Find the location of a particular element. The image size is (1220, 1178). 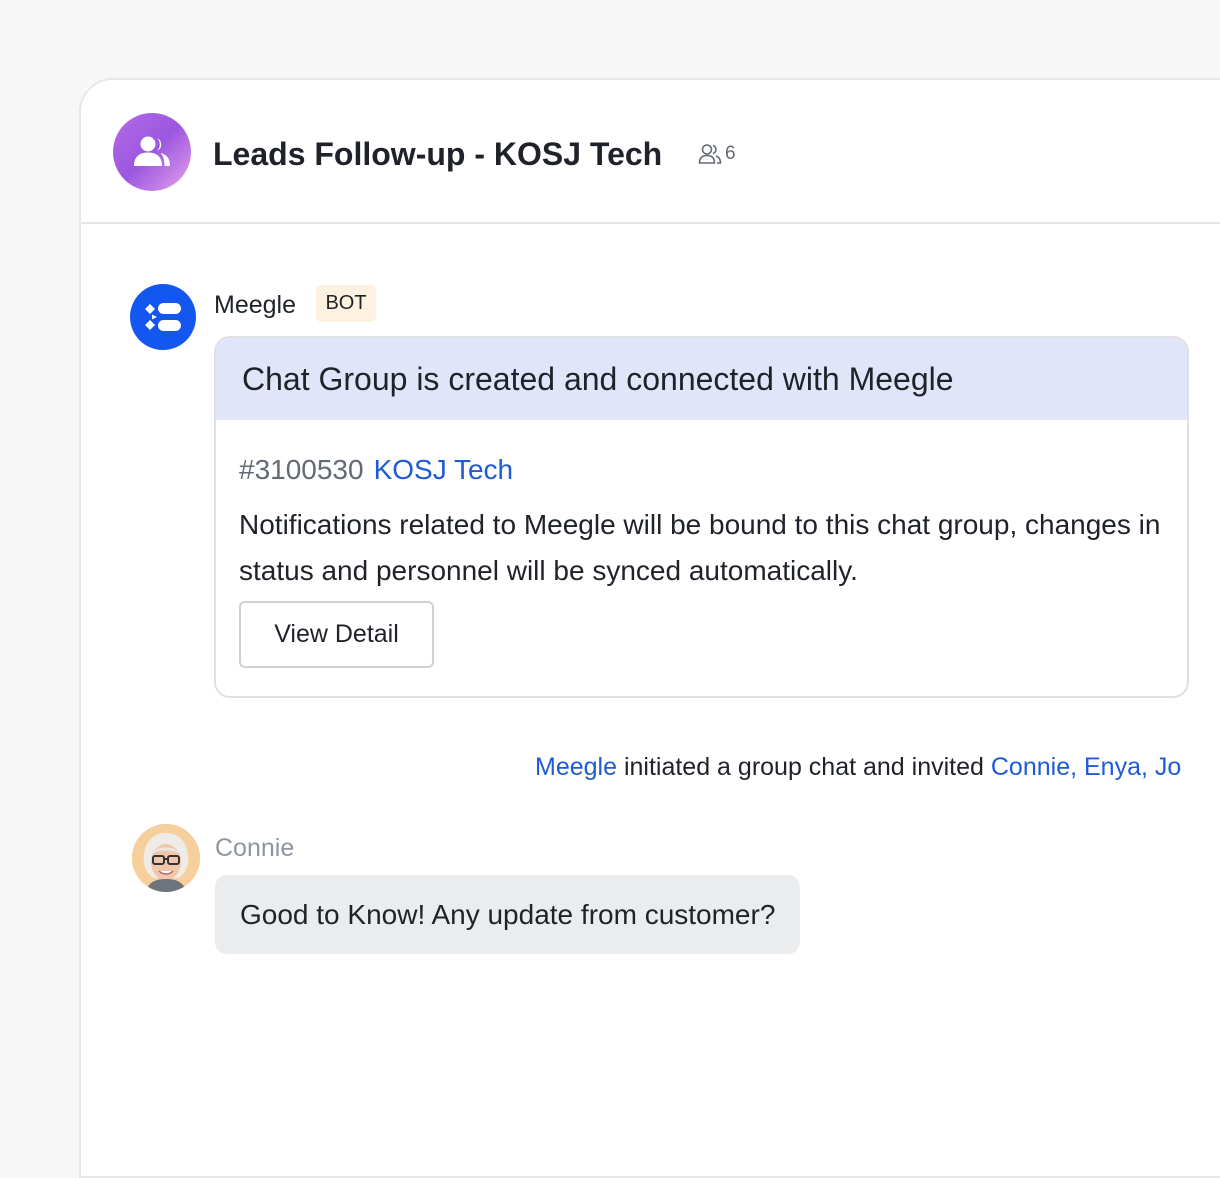

system-message-text: initiated a group chat and invited is located at coordinates (804, 767).